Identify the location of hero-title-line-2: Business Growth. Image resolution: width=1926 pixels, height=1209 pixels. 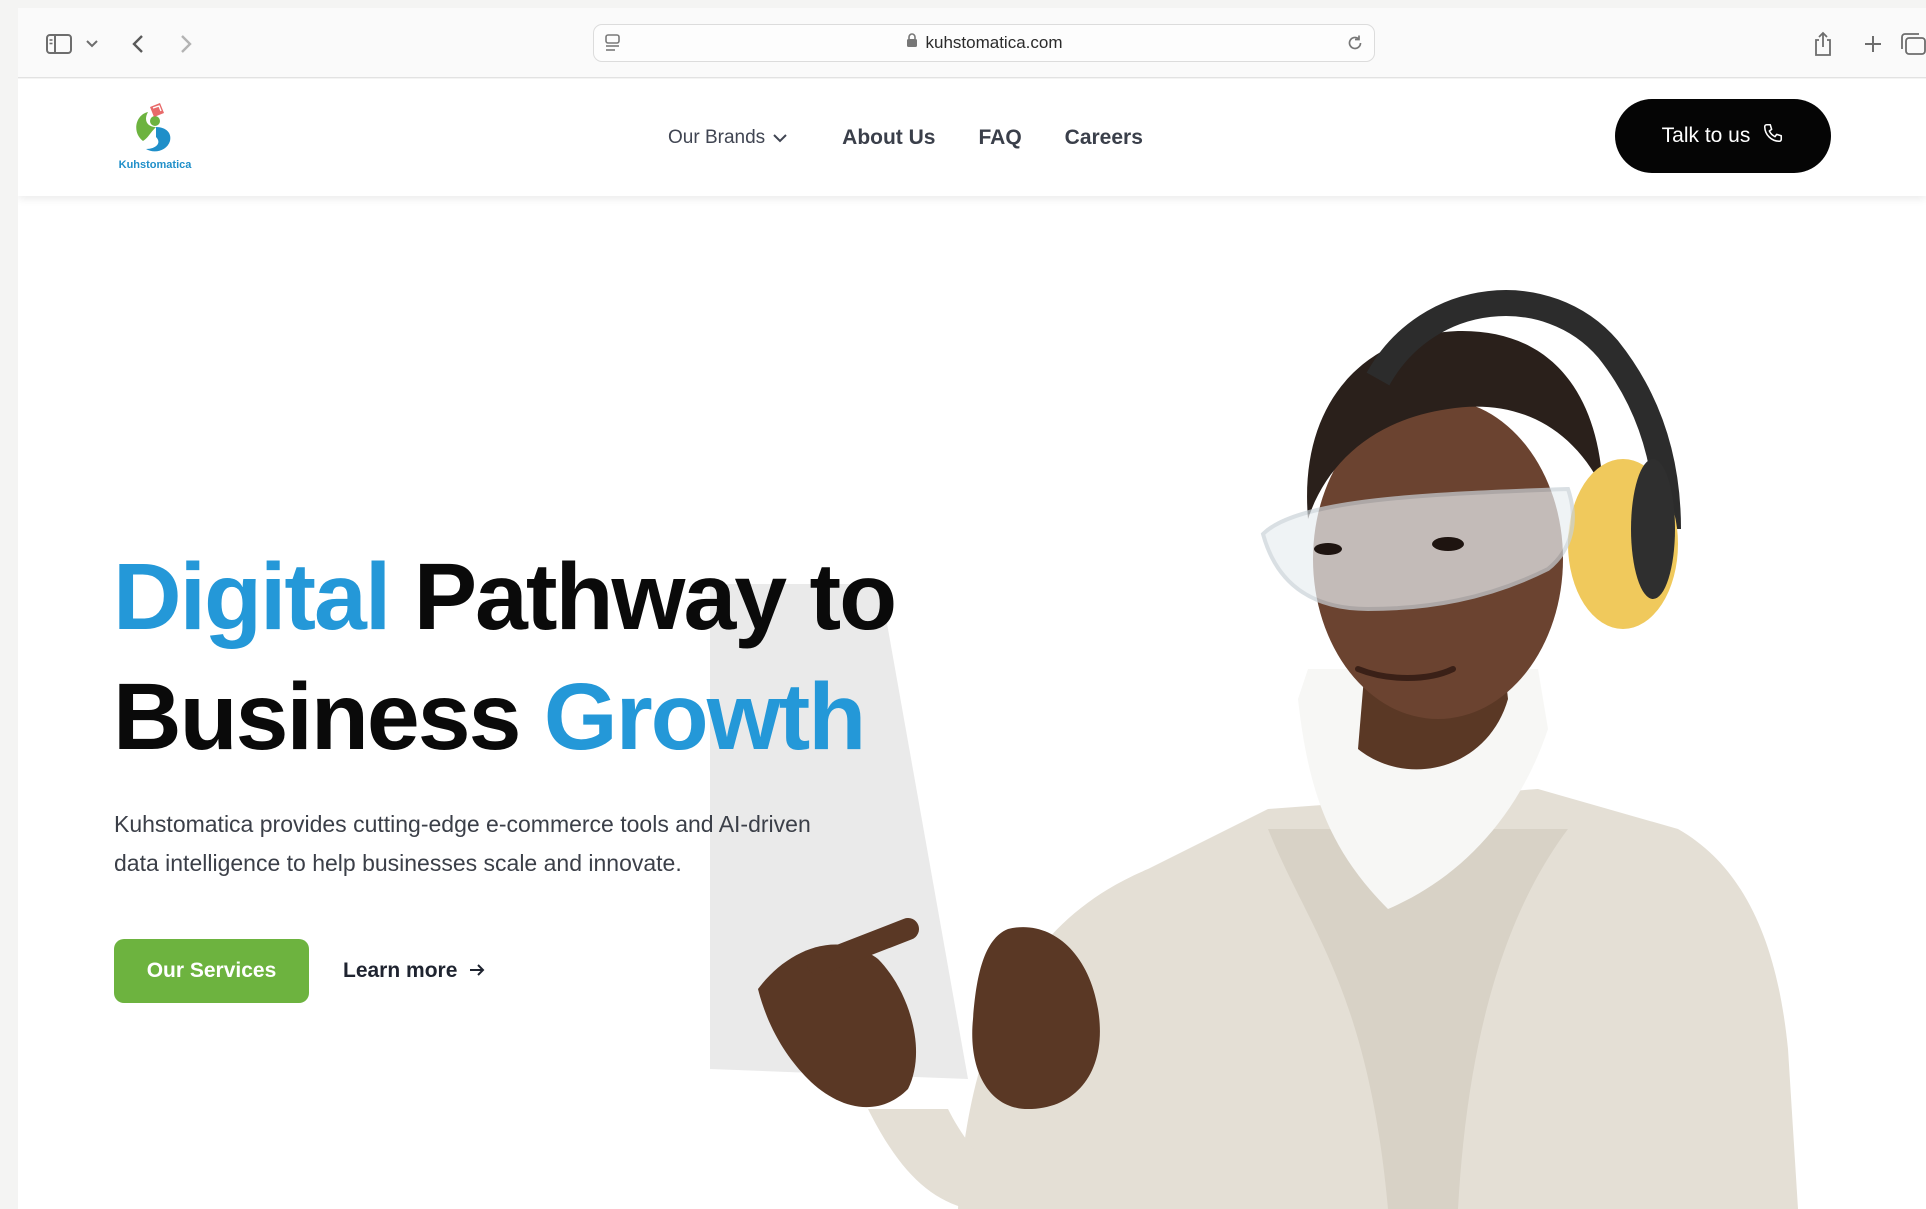
(489, 717).